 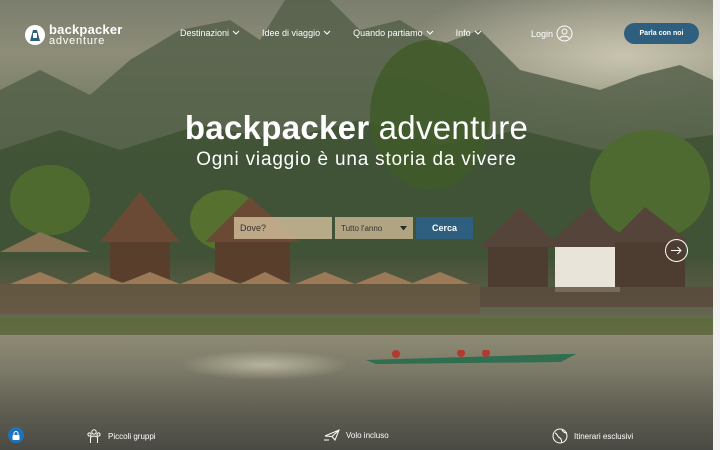 I want to click on slider-next-button, so click(x=676, y=250).